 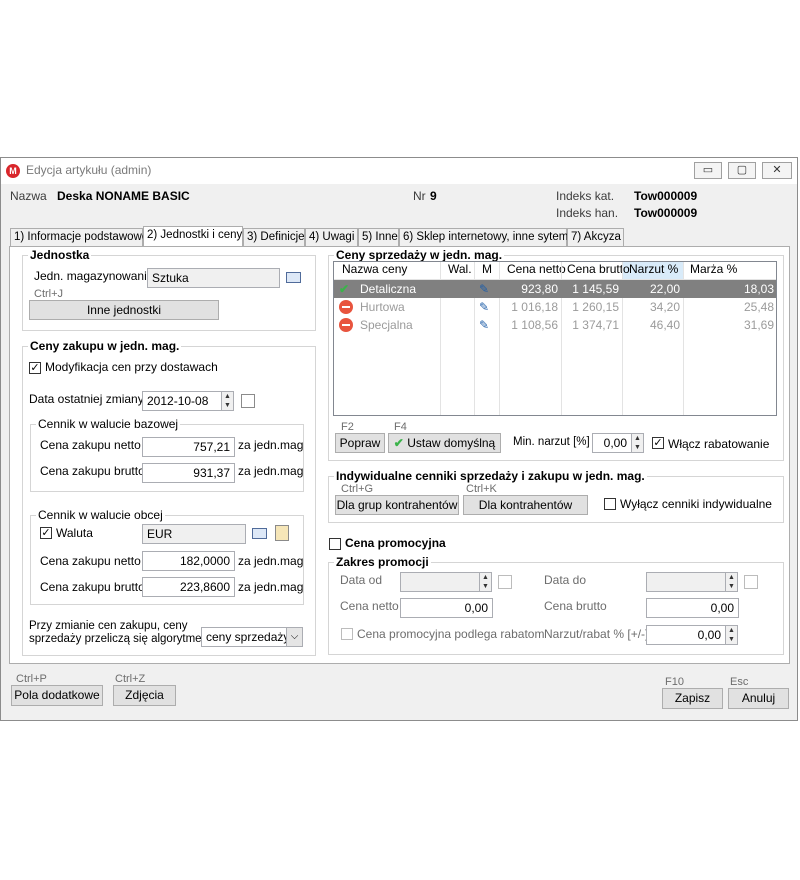 I want to click on narzut-cell: 22,00, so click(x=664, y=289).